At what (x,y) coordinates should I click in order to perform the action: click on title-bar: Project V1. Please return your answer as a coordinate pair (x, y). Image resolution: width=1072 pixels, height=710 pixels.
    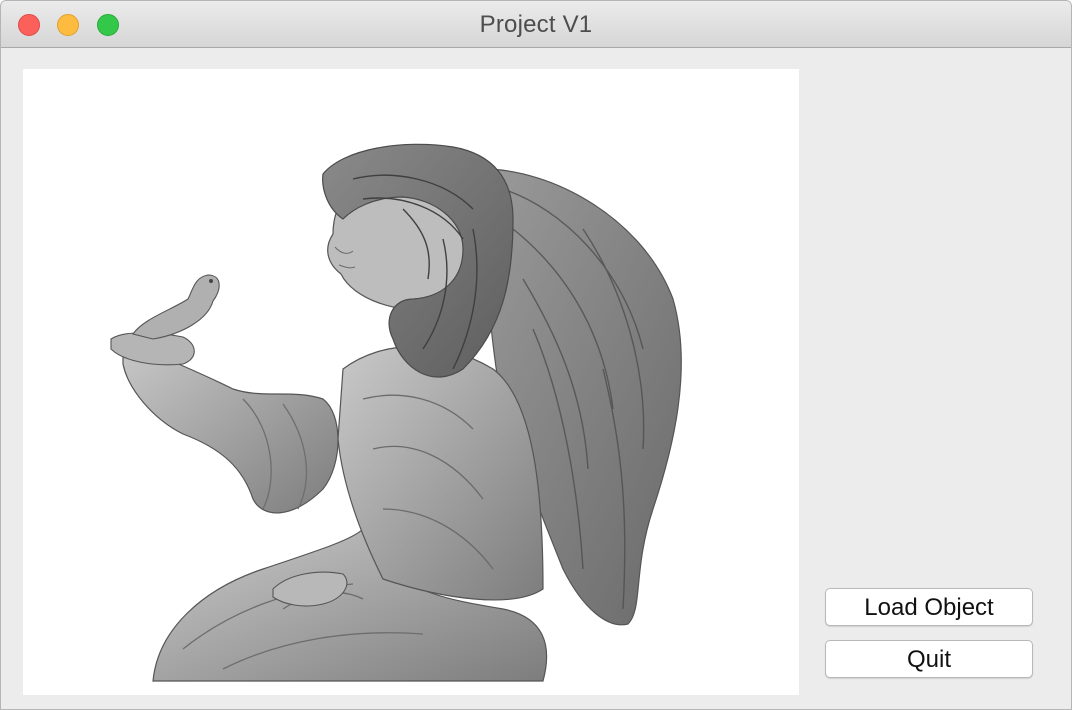
    Looking at the image, I should click on (536, 24).